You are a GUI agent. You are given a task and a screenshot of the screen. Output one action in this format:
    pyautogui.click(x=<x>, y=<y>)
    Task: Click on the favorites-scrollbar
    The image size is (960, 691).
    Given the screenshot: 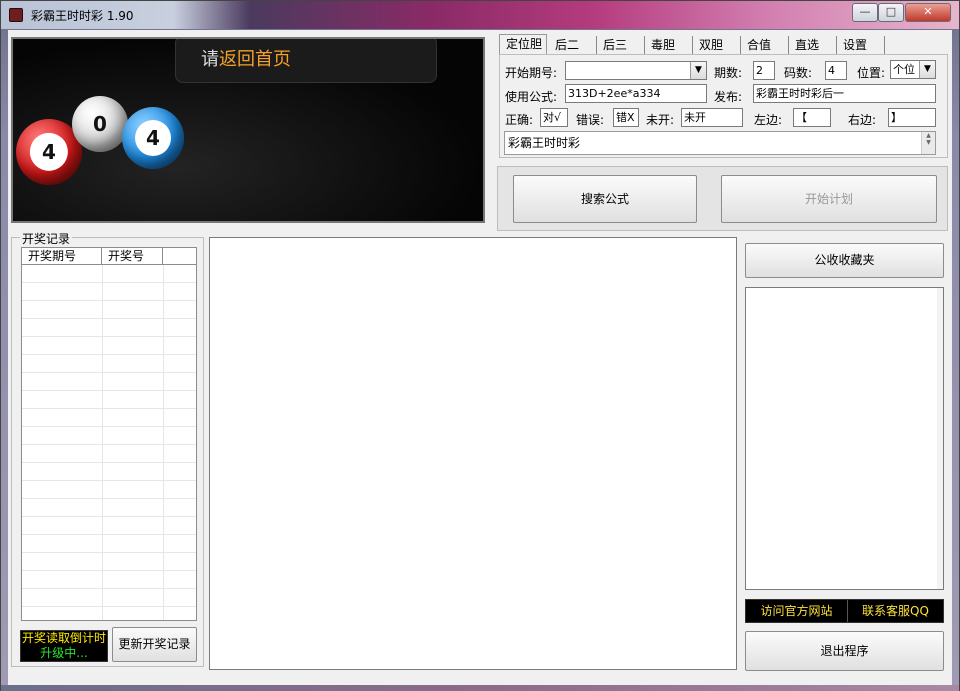 What is the action you would take?
    pyautogui.click(x=940, y=438)
    